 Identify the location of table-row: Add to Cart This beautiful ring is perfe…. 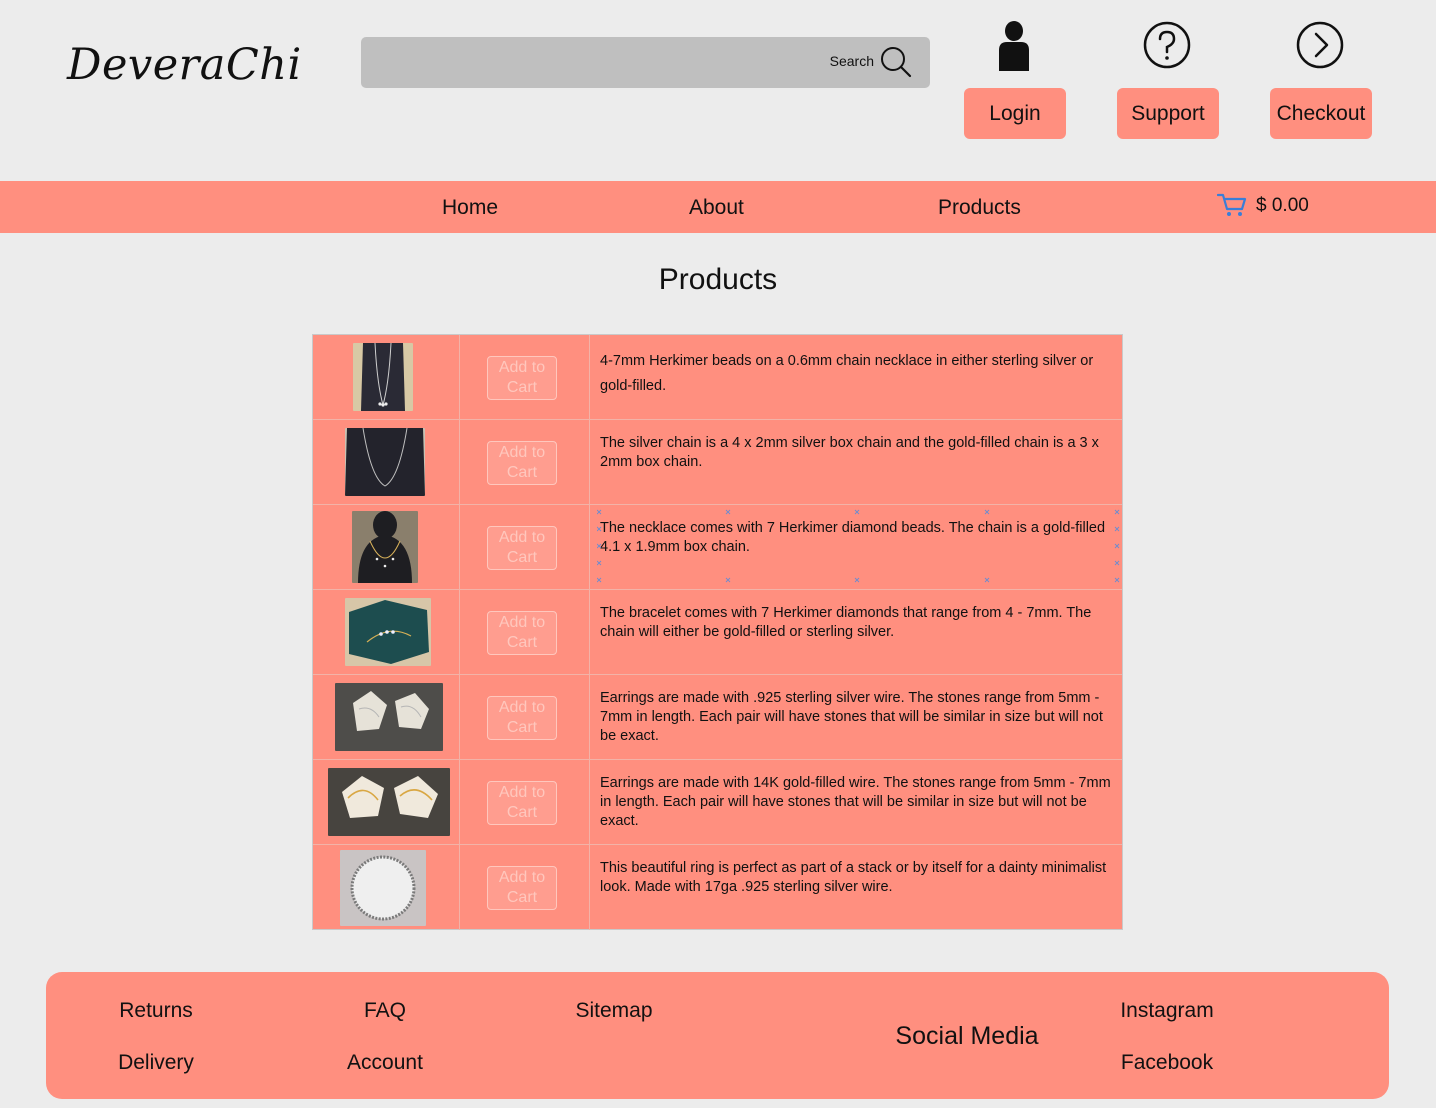
(717, 887).